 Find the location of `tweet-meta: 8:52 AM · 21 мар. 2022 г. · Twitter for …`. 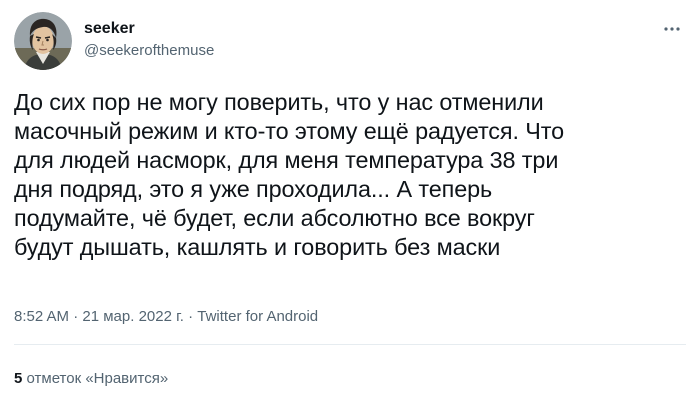

tweet-meta: 8:52 AM · 21 мар. 2022 г. · Twitter for … is located at coordinates (166, 317).